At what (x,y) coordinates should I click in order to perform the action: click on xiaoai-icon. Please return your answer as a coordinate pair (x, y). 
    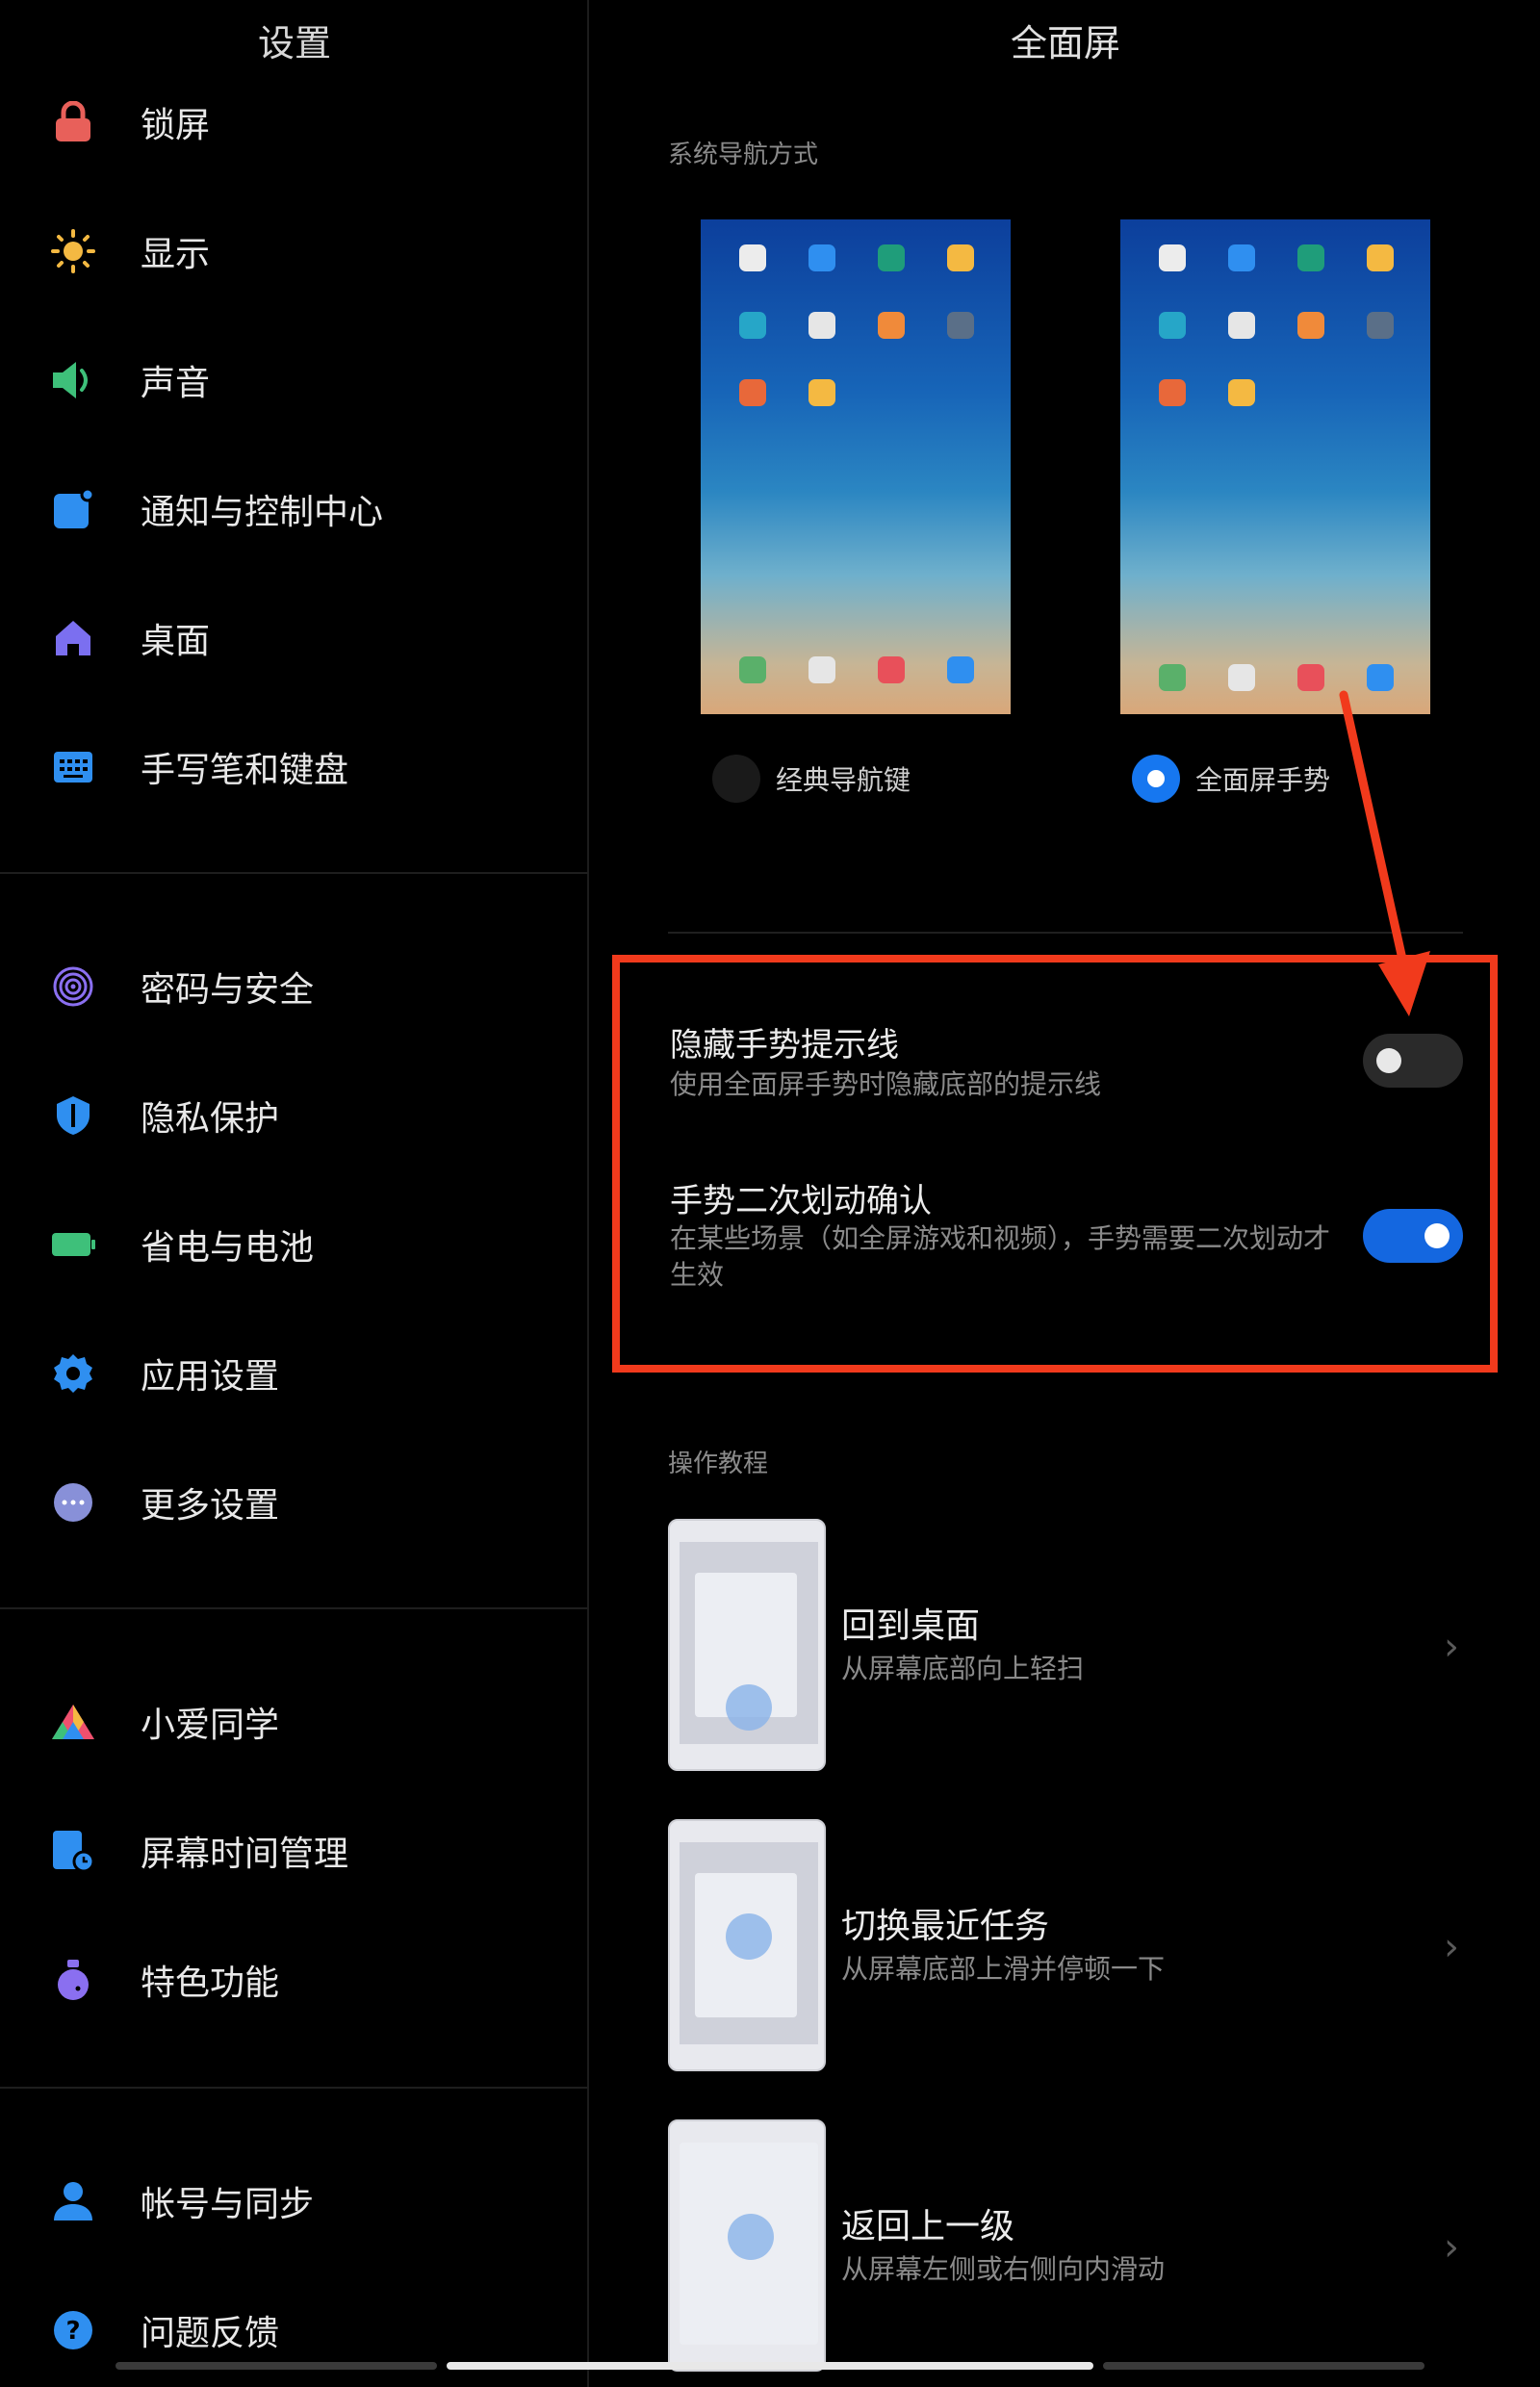
    Looking at the image, I should click on (73, 1722).